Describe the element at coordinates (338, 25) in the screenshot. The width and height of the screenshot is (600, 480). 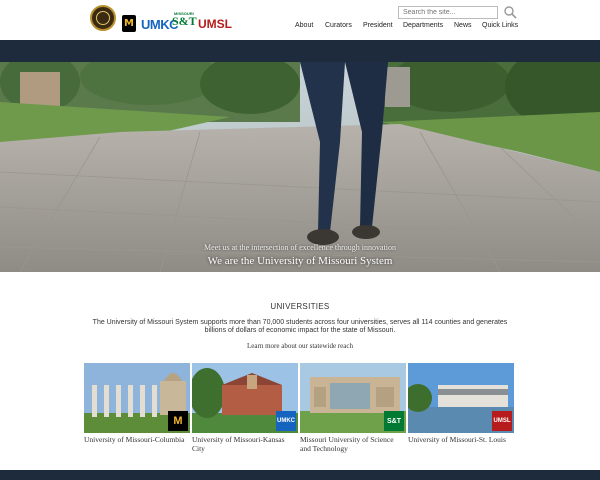
I see `nav-curators: Curators` at that location.